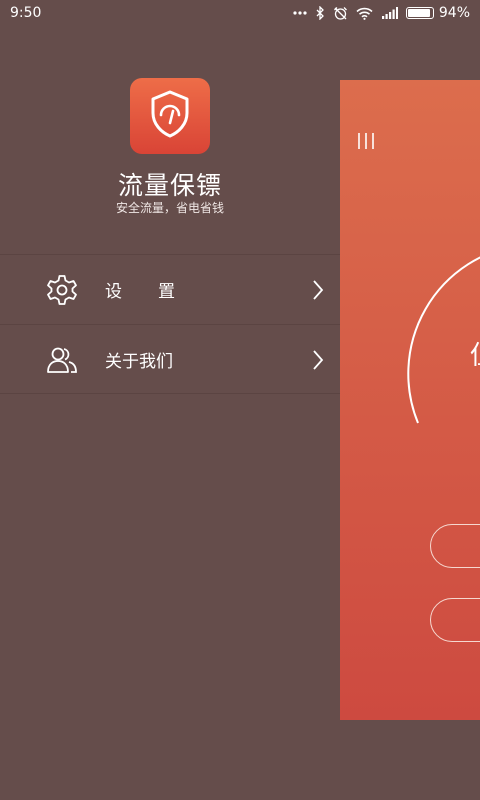 This screenshot has width=480, height=800. What do you see at coordinates (454, 13) in the screenshot?
I see `battery-percent: 94%` at bounding box center [454, 13].